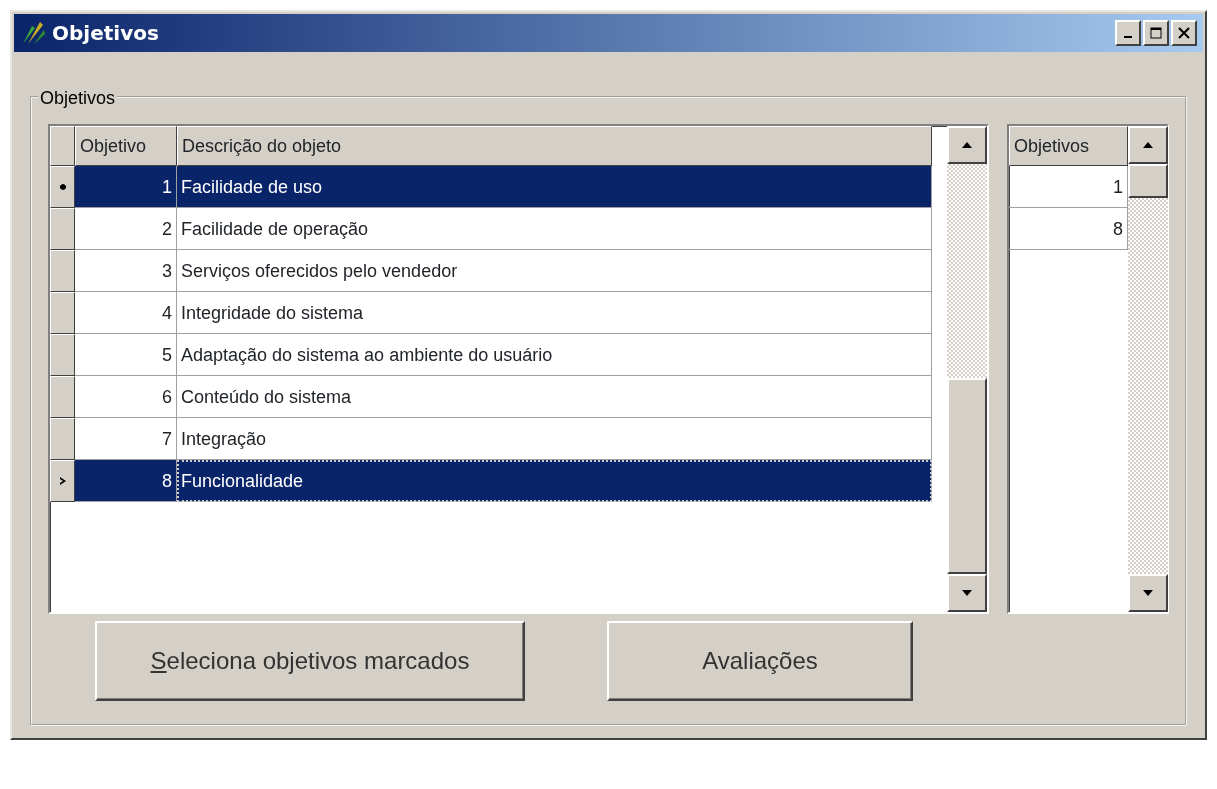 This screenshot has height=789, width=1217. I want to click on table-row: 2 Facilidade de operação, so click(491, 229).